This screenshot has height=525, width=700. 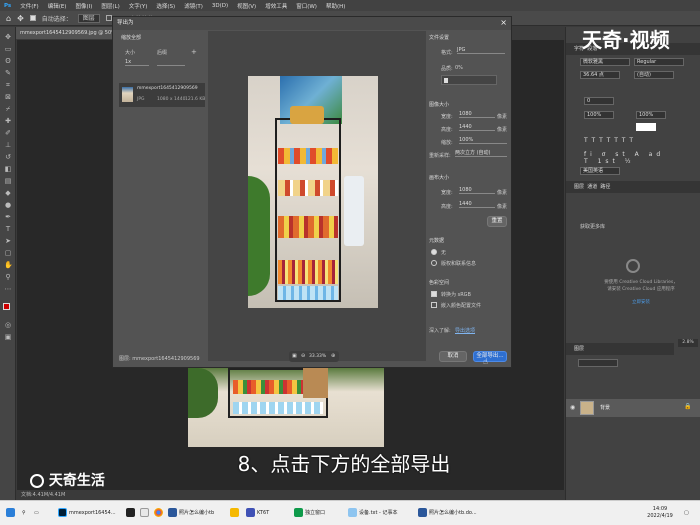 What do you see at coordinates (8, 18) in the screenshot?
I see `home-icon: ⌂` at bounding box center [8, 18].